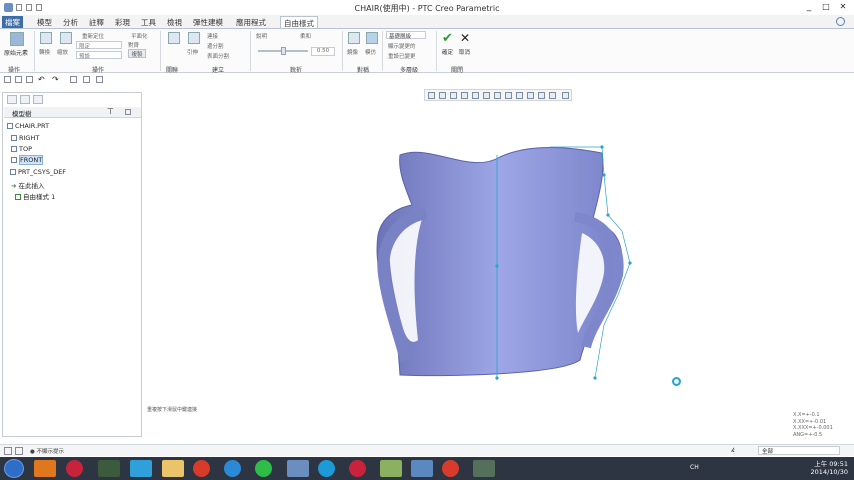 This screenshot has width=854, height=480. Describe the element at coordinates (208, 22) in the screenshot. I see `tab-flexible: 彈性建模` at that location.